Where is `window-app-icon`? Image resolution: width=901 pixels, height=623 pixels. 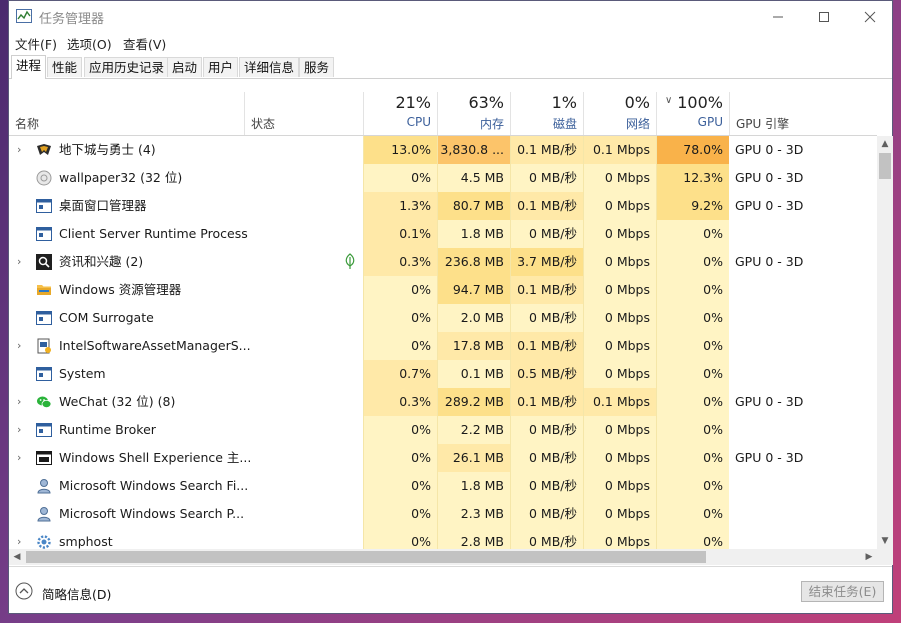 window-app-icon is located at coordinates (44, 318).